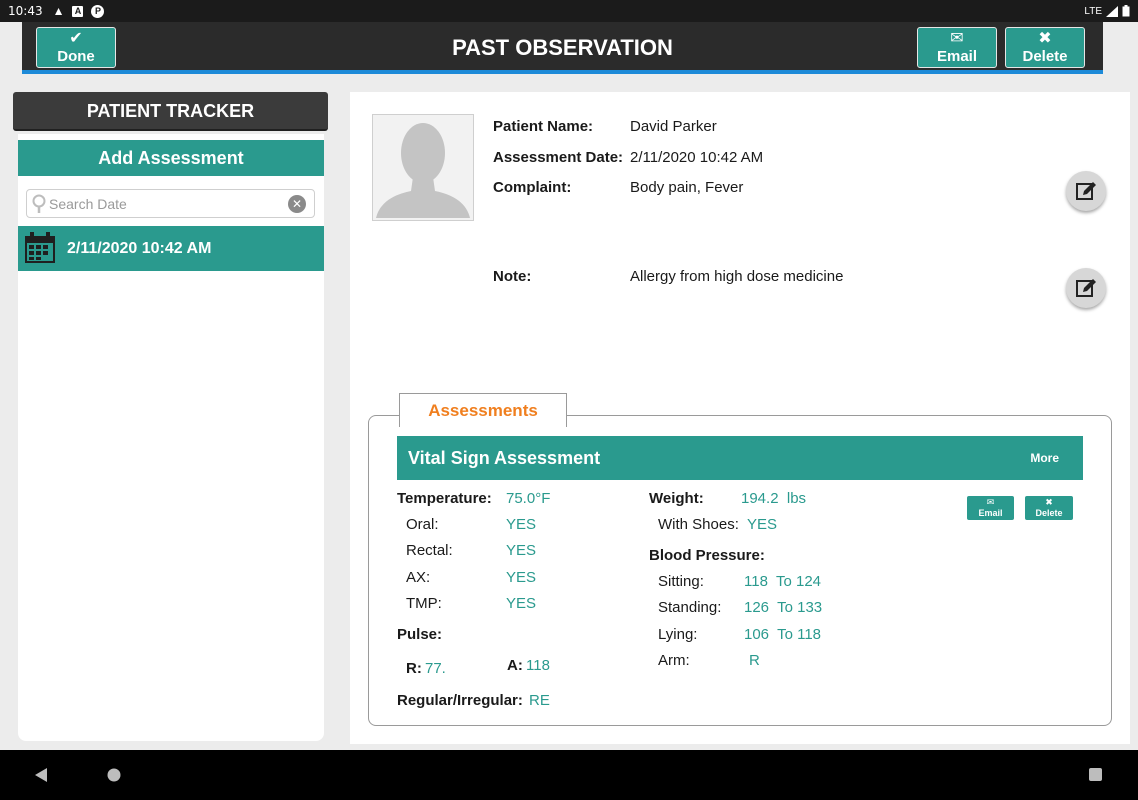 This screenshot has height=800, width=1138. I want to click on assessment-delete-label: Delete, so click(1049, 513).